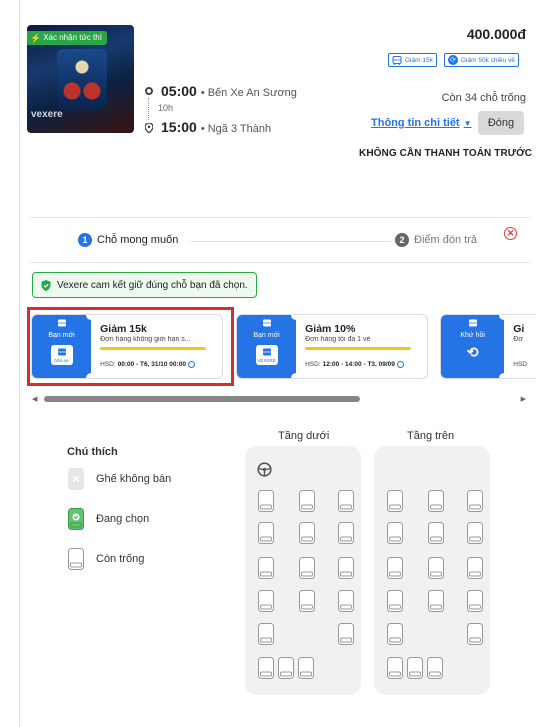  Describe the element at coordinates (264, 469) in the screenshot. I see `steering-wheel-icon` at that location.